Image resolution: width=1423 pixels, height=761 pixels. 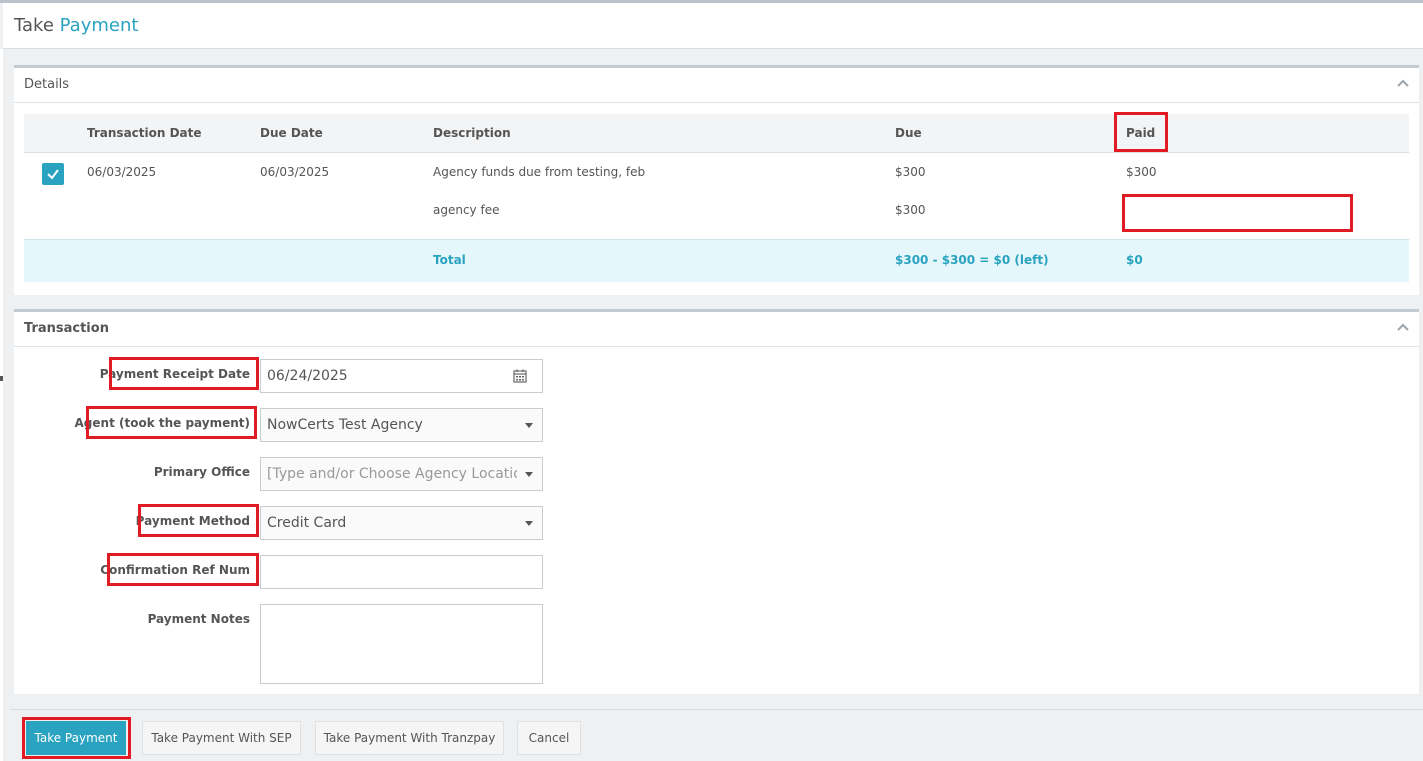 What do you see at coordinates (291, 133) in the screenshot?
I see `col-due-date: Due Date` at bounding box center [291, 133].